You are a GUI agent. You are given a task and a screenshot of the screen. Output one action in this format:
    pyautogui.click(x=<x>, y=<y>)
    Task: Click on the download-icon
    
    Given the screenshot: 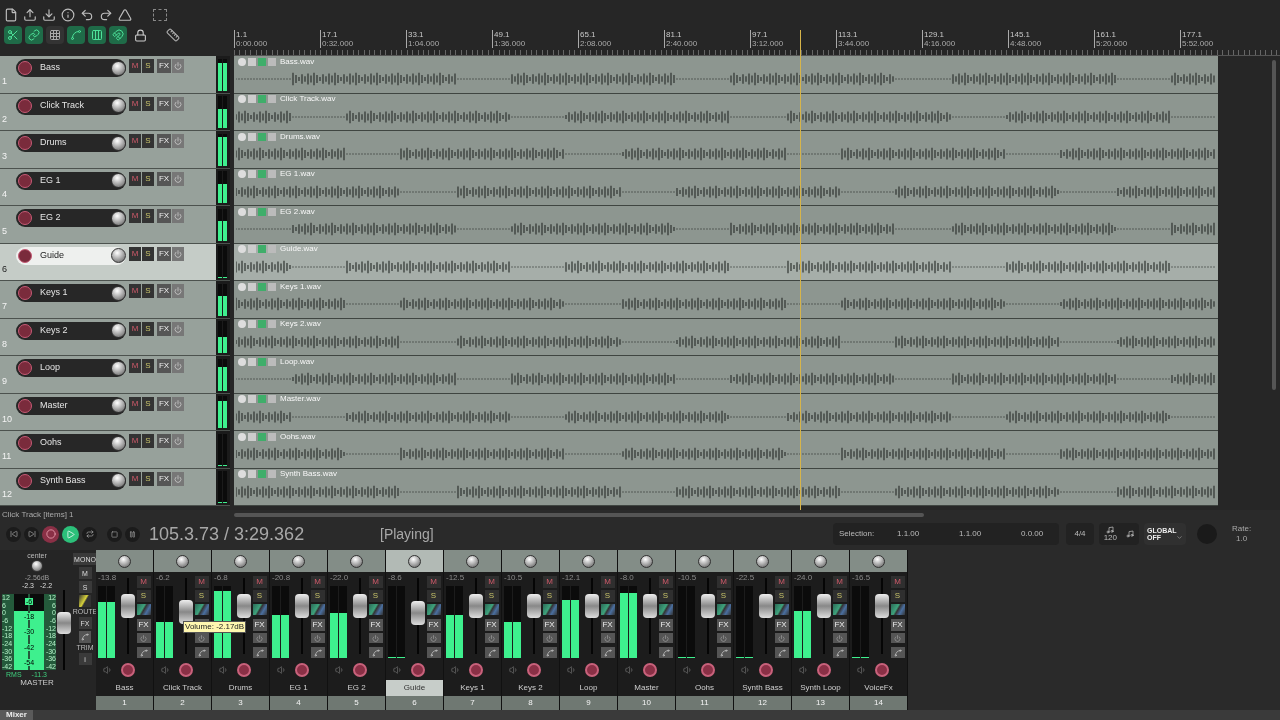 What is the action you would take?
    pyautogui.click(x=49, y=15)
    